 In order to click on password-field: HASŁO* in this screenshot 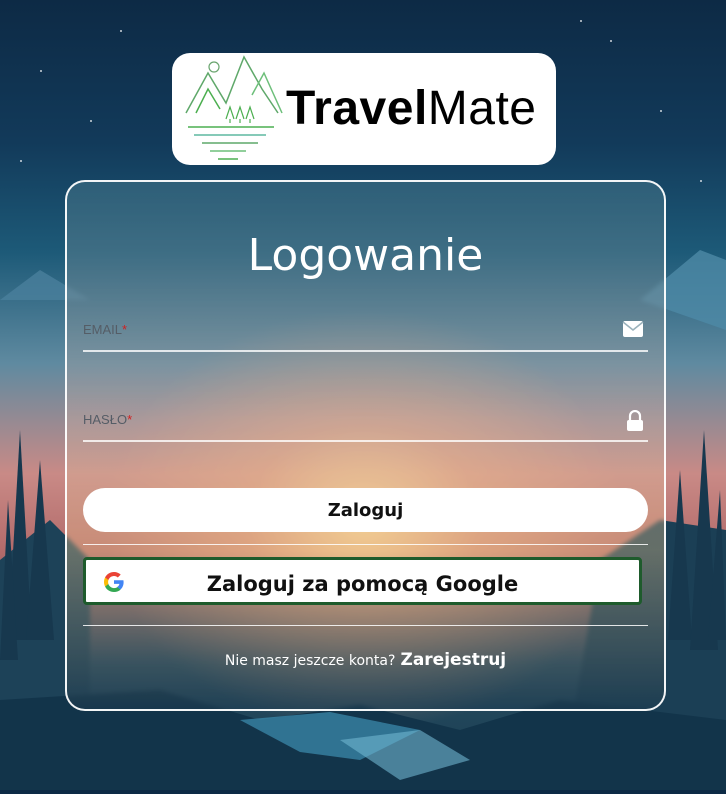, I will do `click(365, 423)`.